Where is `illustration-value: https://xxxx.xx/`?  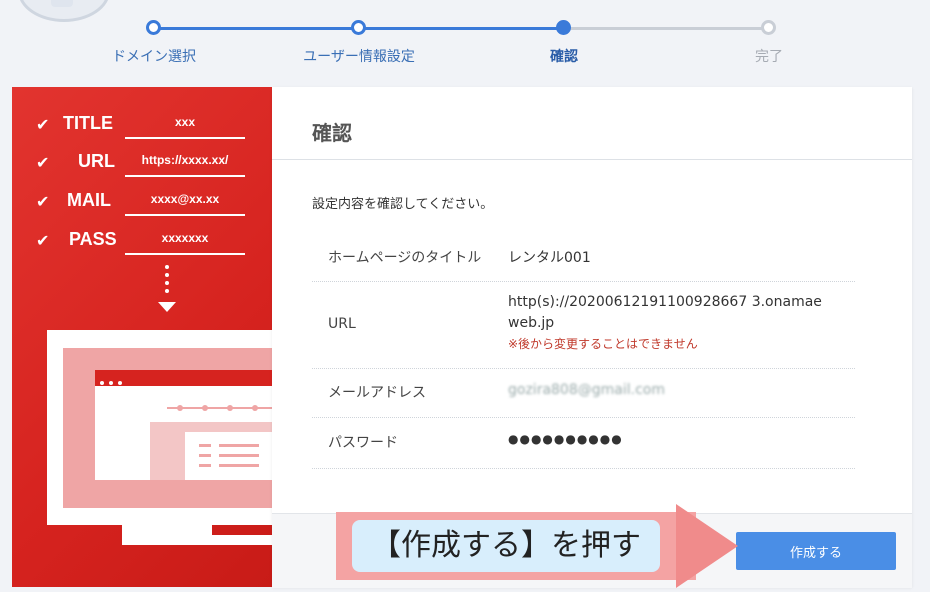 illustration-value: https://xxxx.xx/ is located at coordinates (185, 160).